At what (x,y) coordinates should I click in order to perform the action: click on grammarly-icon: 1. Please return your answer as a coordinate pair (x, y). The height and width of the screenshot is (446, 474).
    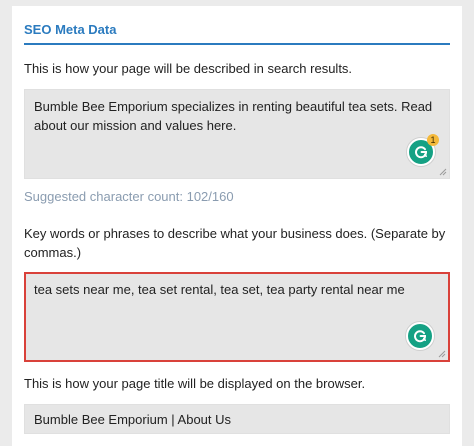
    Looking at the image, I should click on (423, 150).